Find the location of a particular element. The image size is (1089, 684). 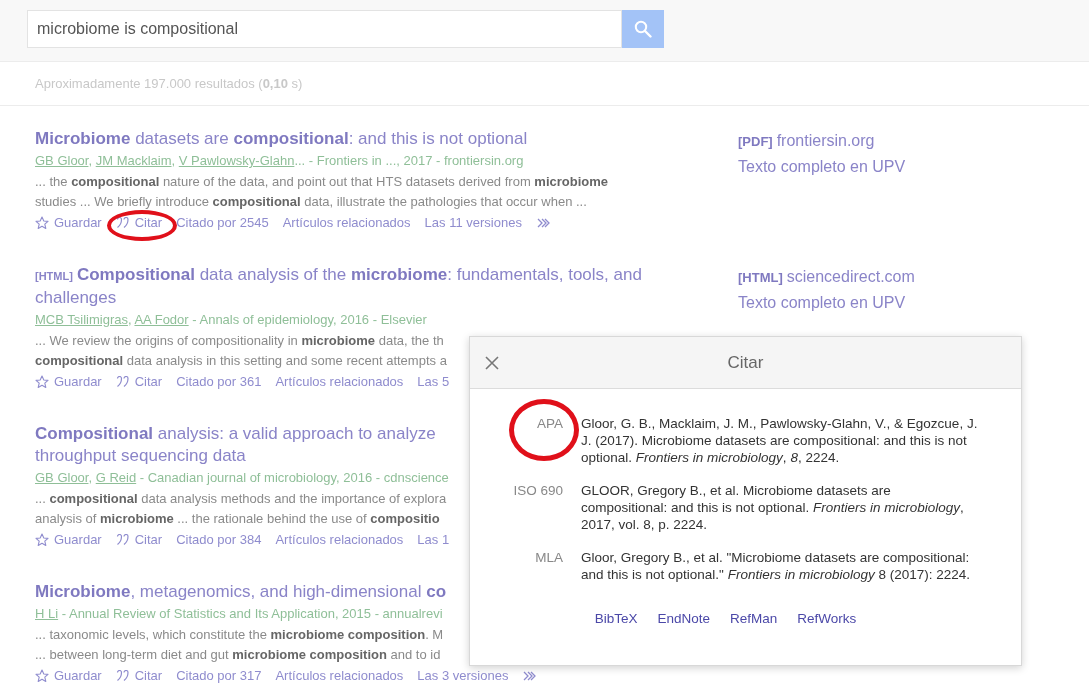

search-field: microbiome is compositional is located at coordinates (324, 29).